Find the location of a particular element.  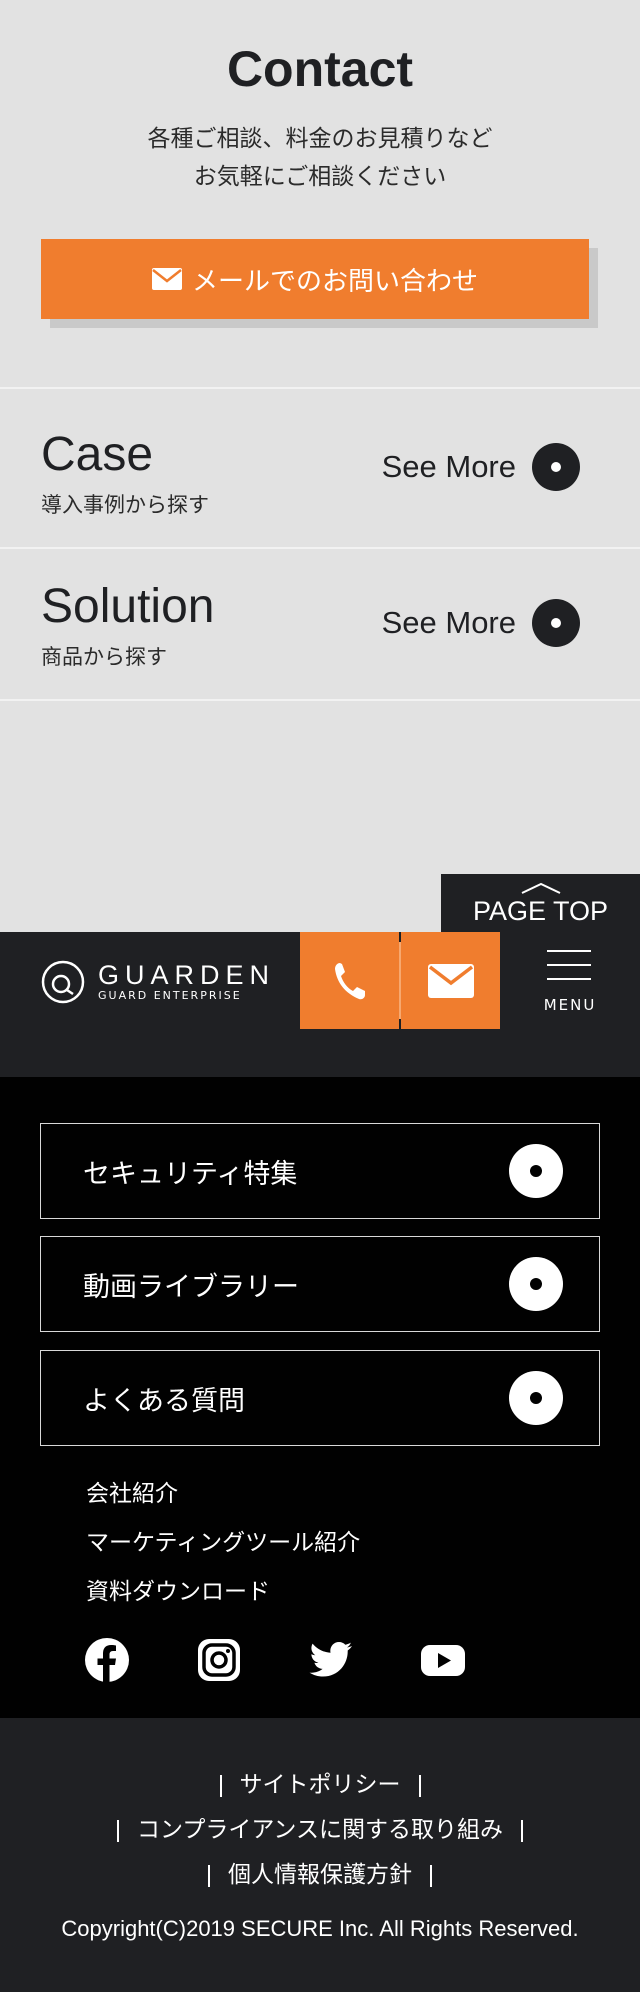

phone-button is located at coordinates (349, 980).